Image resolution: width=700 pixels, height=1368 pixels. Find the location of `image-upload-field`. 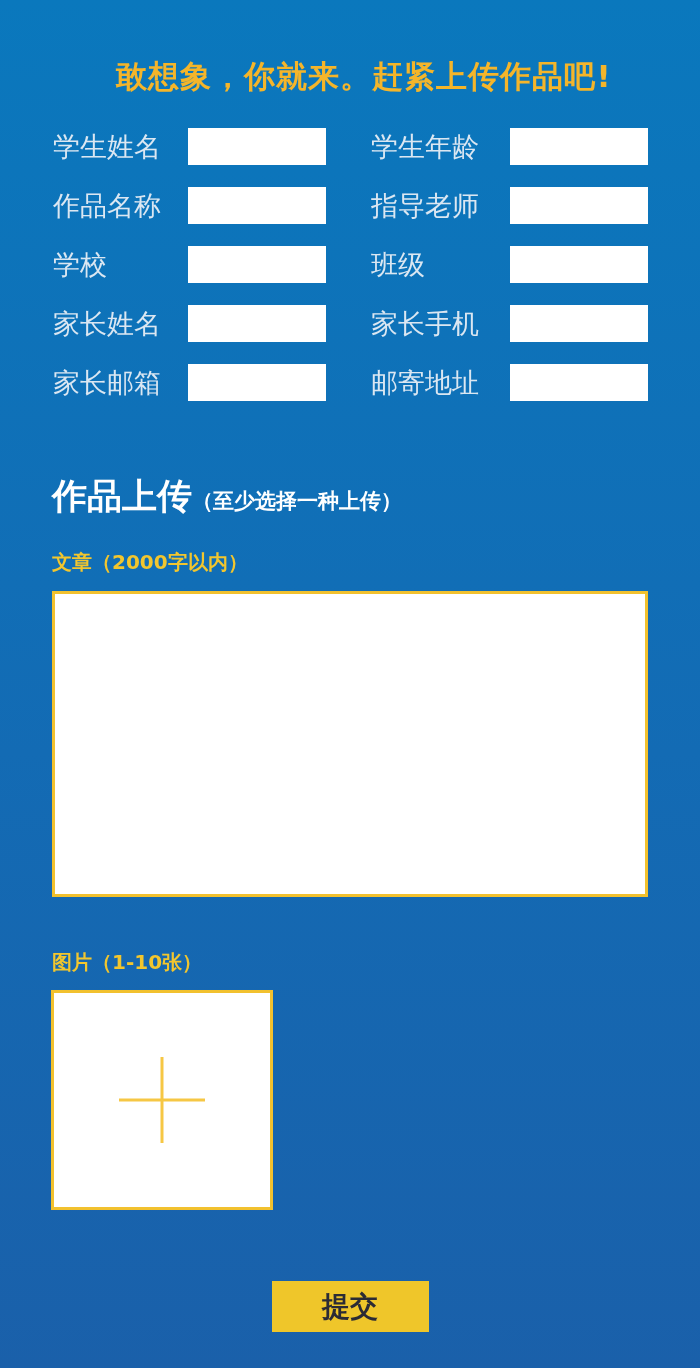

image-upload-field is located at coordinates (162, 1100).